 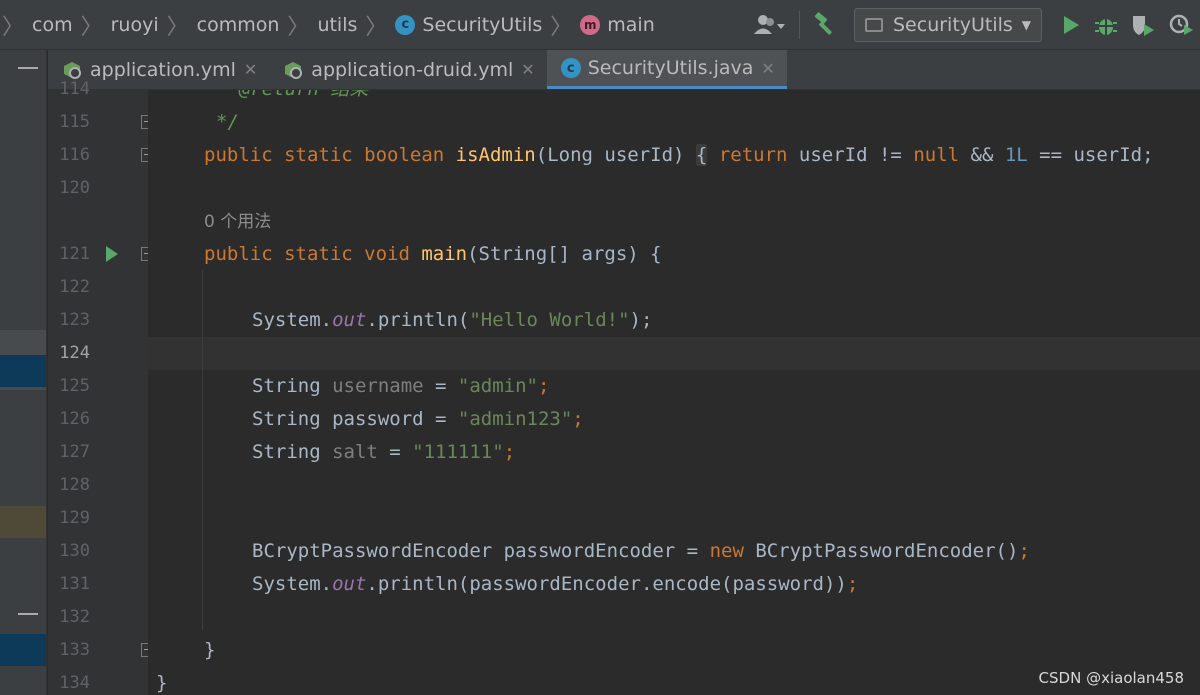 I want to click on tab-label: application-druid.yml, so click(x=412, y=69).